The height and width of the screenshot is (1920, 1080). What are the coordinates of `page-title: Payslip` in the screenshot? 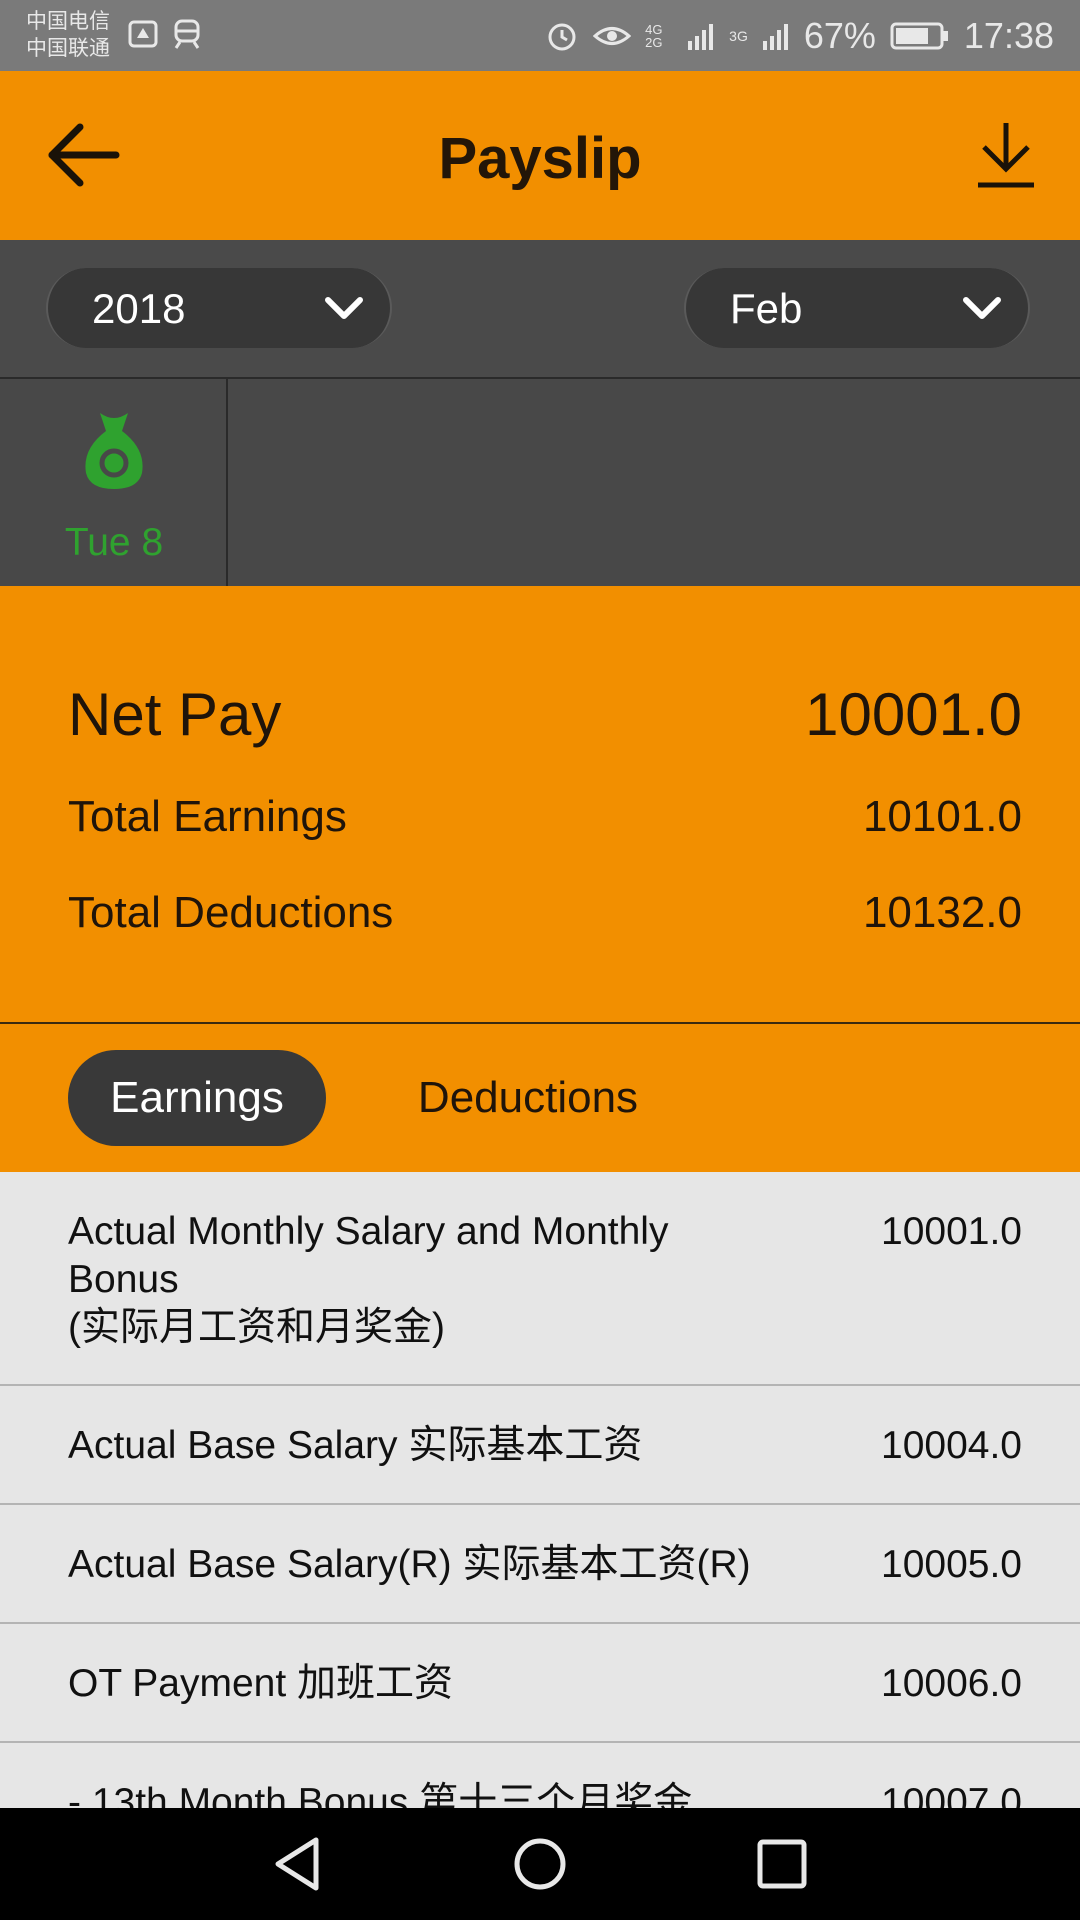 It's located at (540, 158).